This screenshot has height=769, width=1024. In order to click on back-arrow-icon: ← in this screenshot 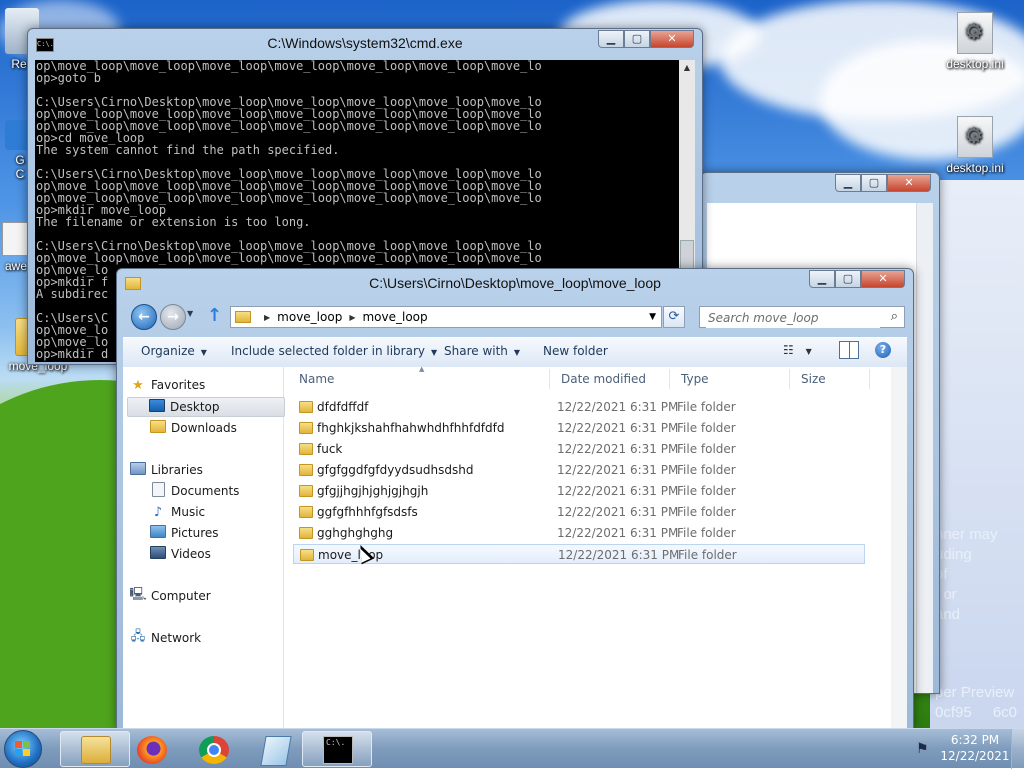, I will do `click(144, 317)`.